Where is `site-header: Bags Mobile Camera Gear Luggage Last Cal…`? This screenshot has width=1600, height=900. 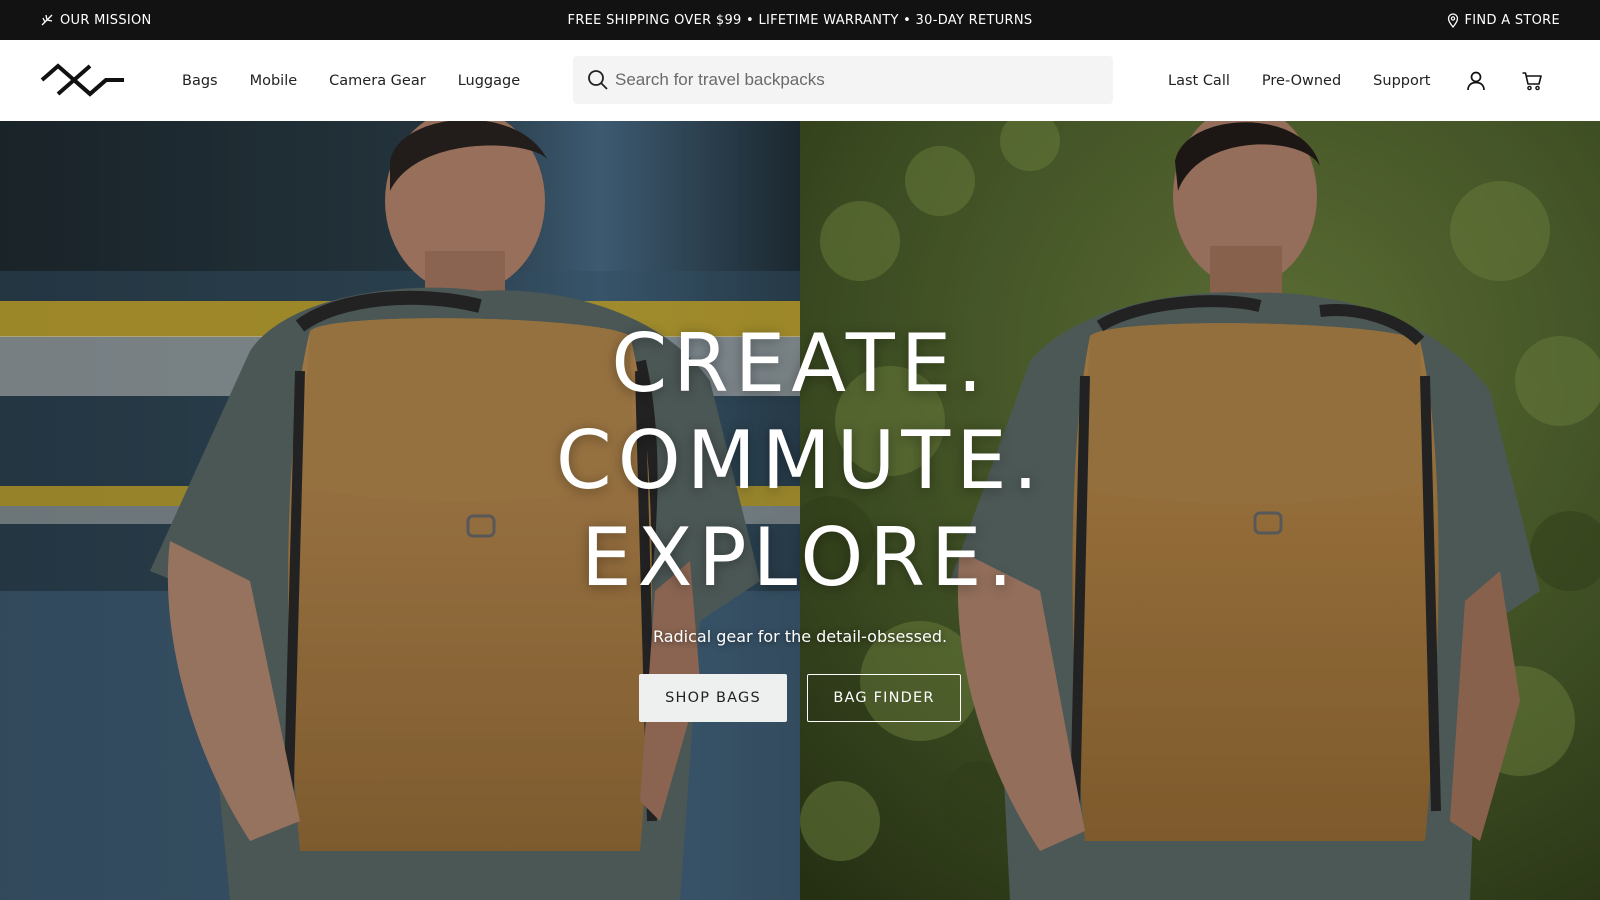
site-header: Bags Mobile Camera Gear Luggage Last Cal… is located at coordinates (800, 80).